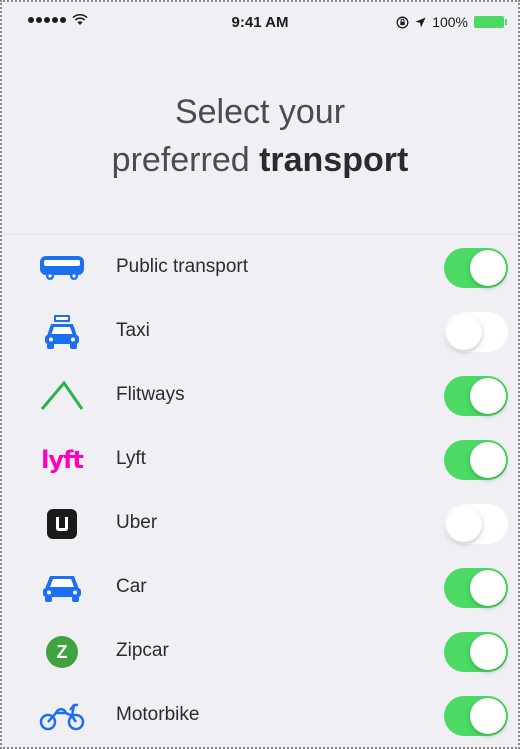 The image size is (520, 749). What do you see at coordinates (334, 160) in the screenshot?
I see `title-strong: transport` at bounding box center [334, 160].